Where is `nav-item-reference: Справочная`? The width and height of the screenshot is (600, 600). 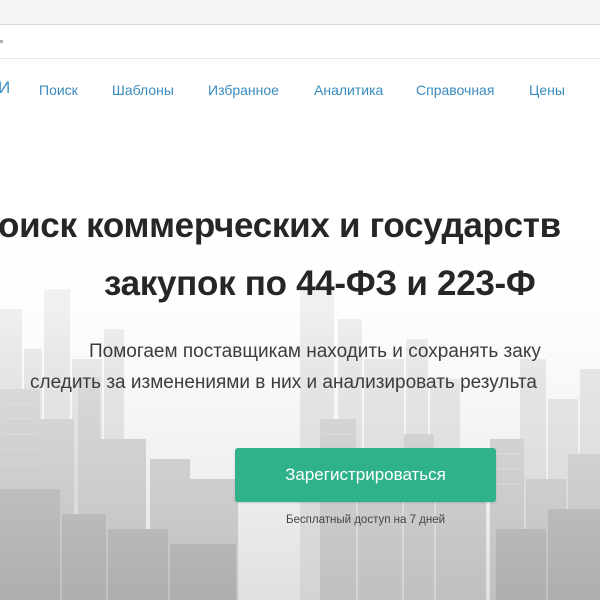 nav-item-reference: Справочная is located at coordinates (455, 90).